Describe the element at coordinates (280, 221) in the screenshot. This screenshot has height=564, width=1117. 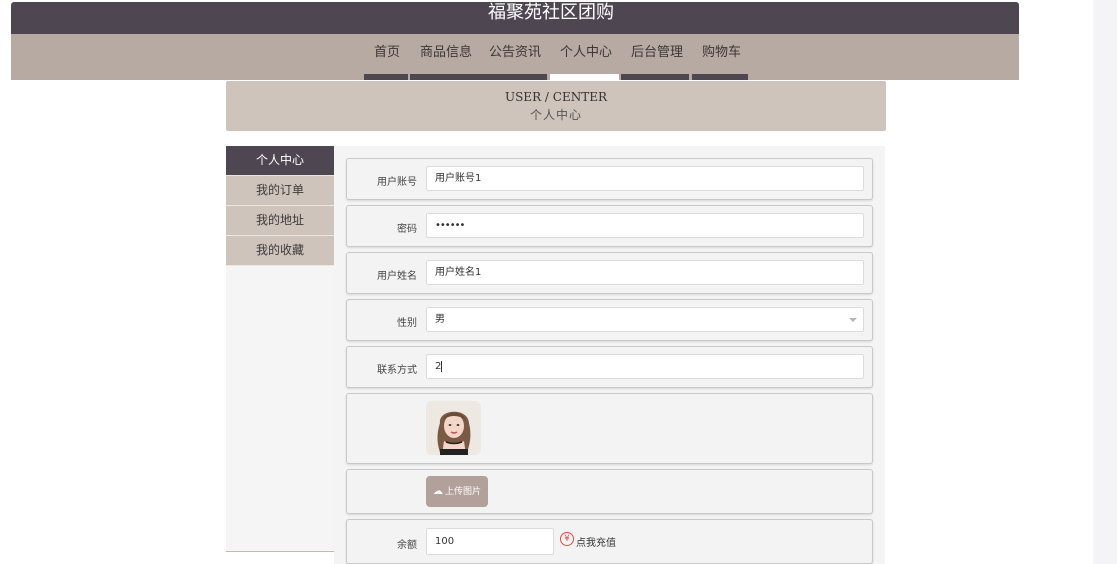
I see `side-menu-item-address: 我的地址` at that location.